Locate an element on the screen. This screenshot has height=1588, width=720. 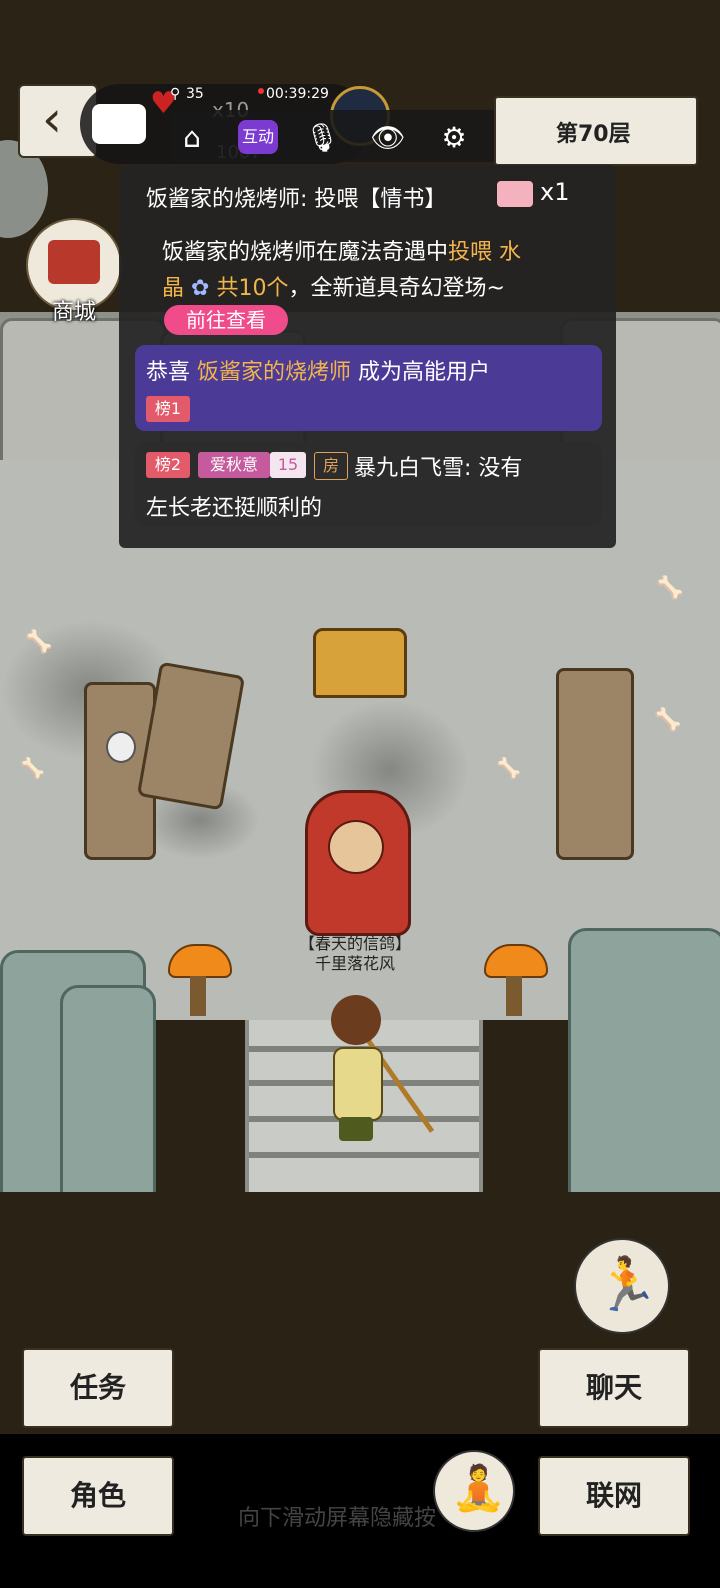
gift-icon is located at coordinates (515, 194).